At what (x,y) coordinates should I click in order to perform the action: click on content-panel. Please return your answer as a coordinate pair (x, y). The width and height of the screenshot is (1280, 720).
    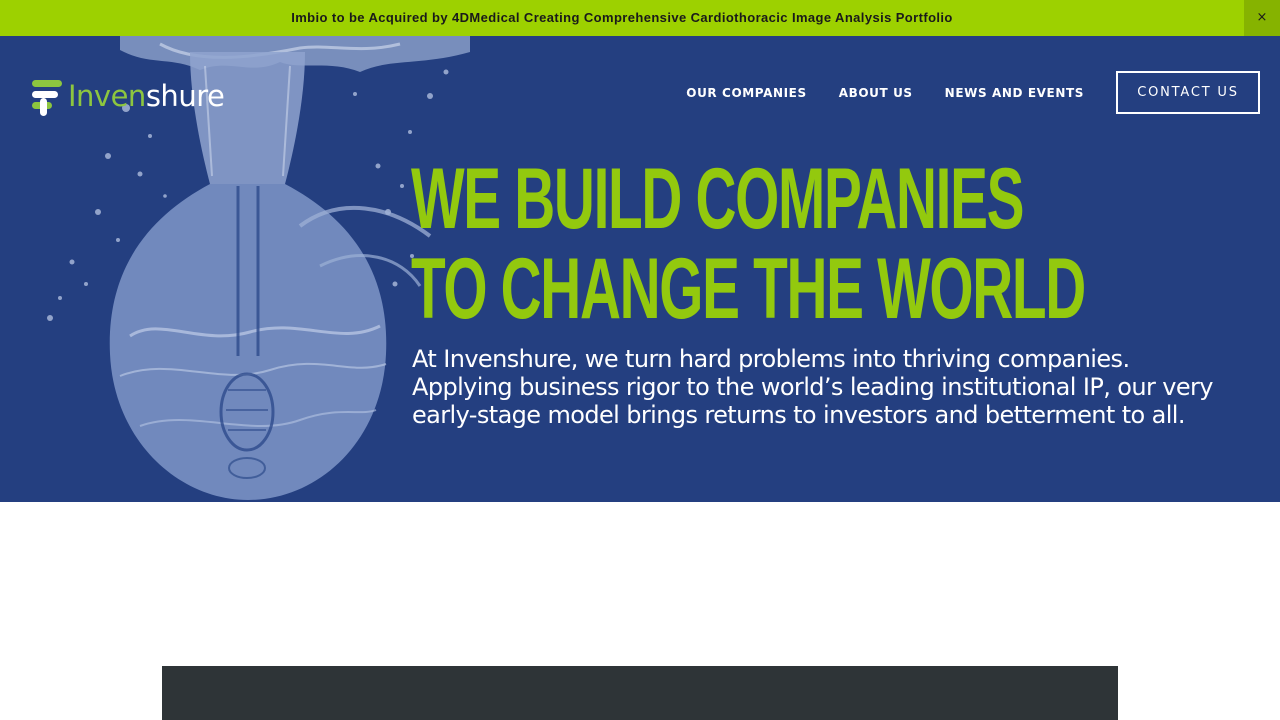
    Looking at the image, I should click on (640, 693).